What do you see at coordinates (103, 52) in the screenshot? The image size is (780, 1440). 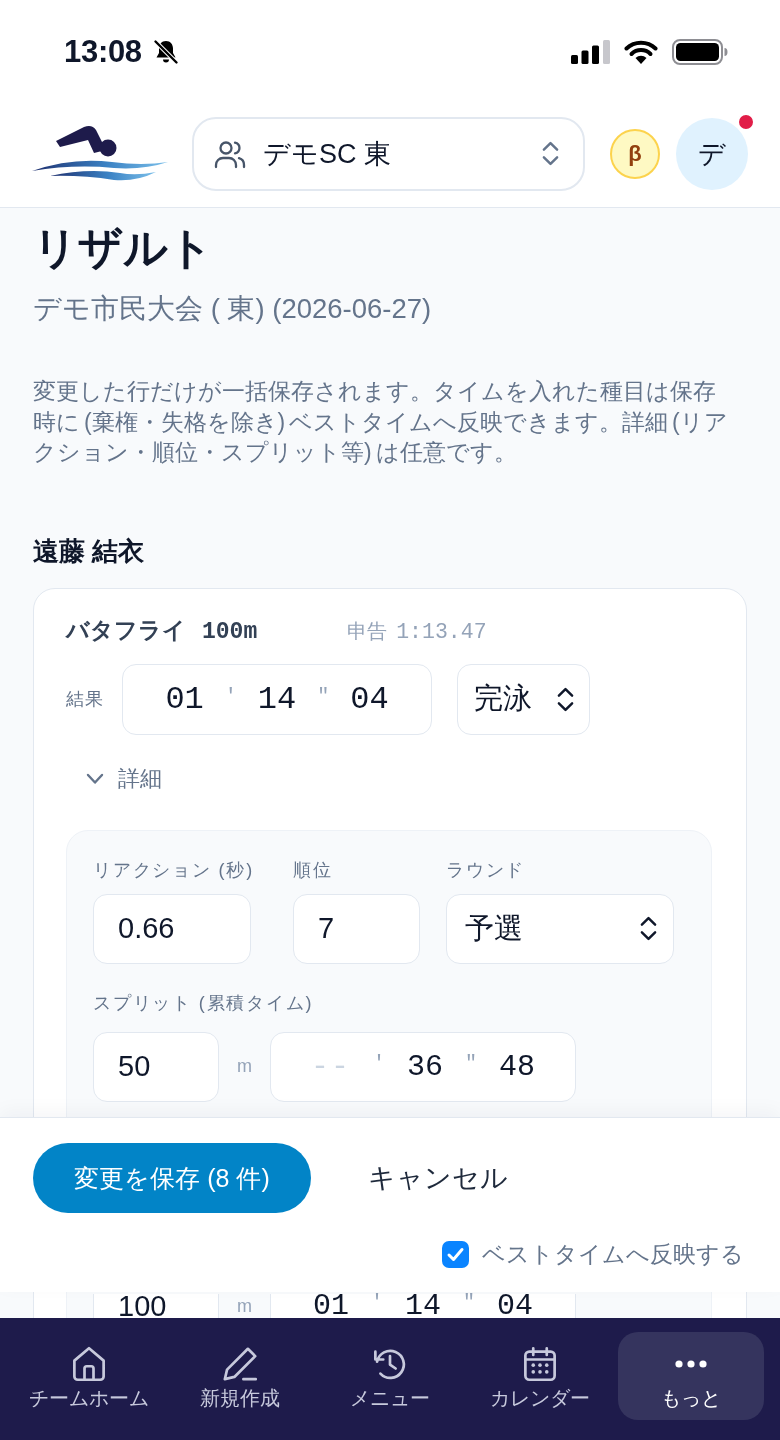 I see `status-time: 13:08` at bounding box center [103, 52].